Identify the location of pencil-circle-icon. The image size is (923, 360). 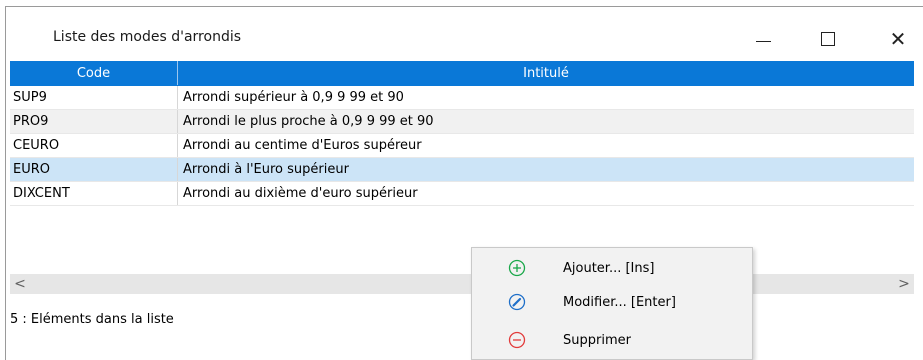
(517, 302).